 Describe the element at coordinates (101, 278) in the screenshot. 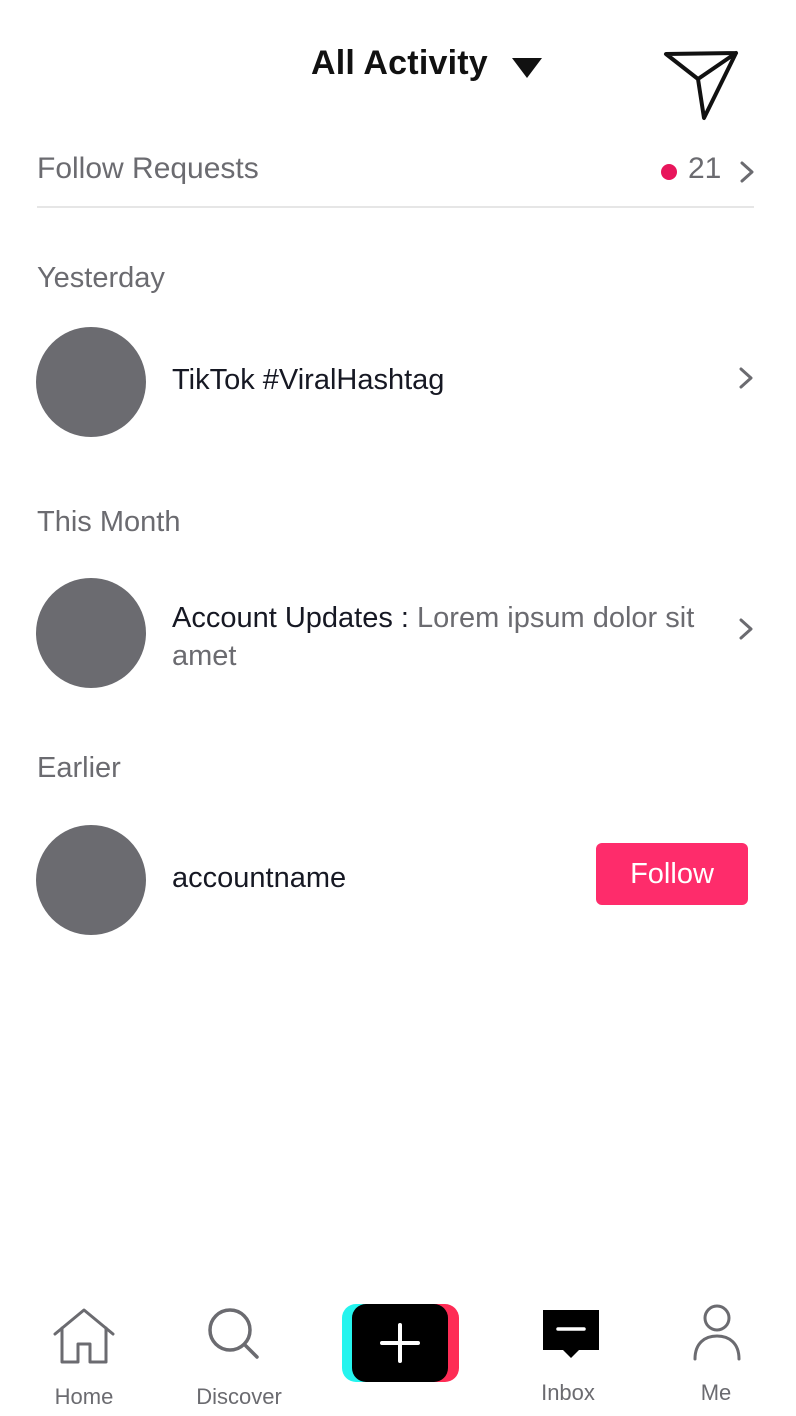

I see `section-label-yesterday: Yesterday` at that location.